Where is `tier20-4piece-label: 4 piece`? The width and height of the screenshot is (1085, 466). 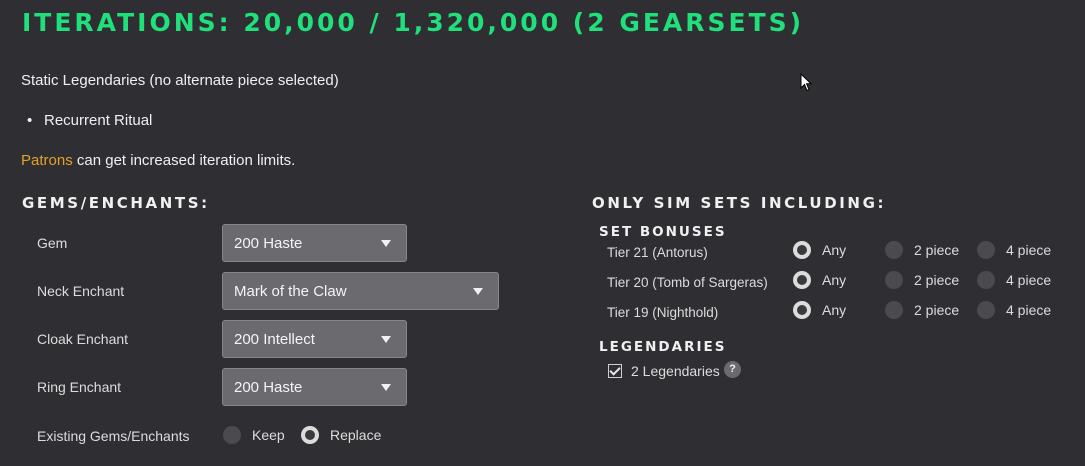 tier20-4piece-label: 4 piece is located at coordinates (1029, 280).